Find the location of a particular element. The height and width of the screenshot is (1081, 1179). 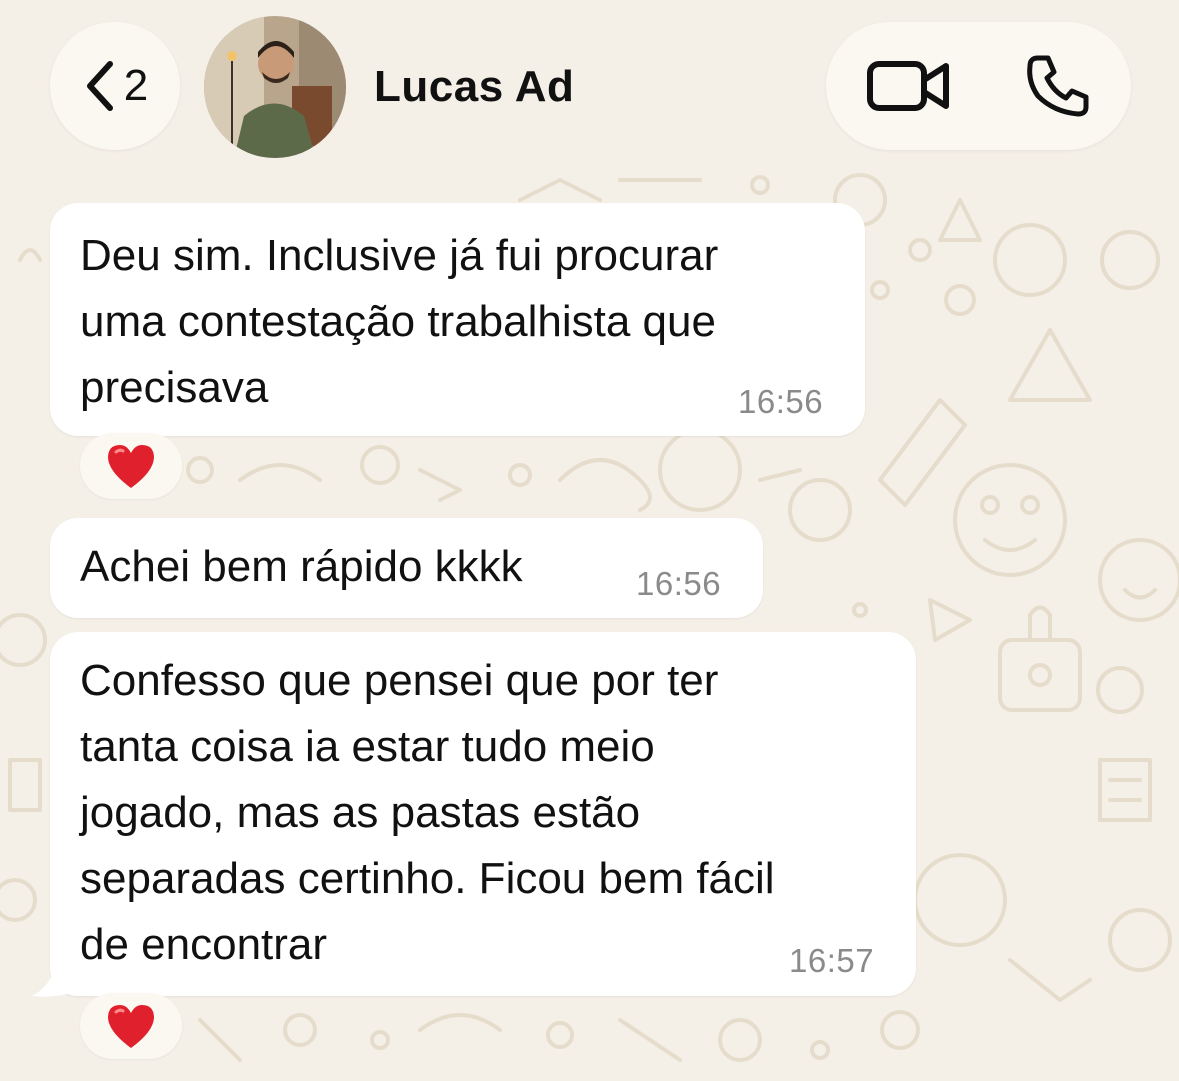

video-camera-icon is located at coordinates (908, 86).